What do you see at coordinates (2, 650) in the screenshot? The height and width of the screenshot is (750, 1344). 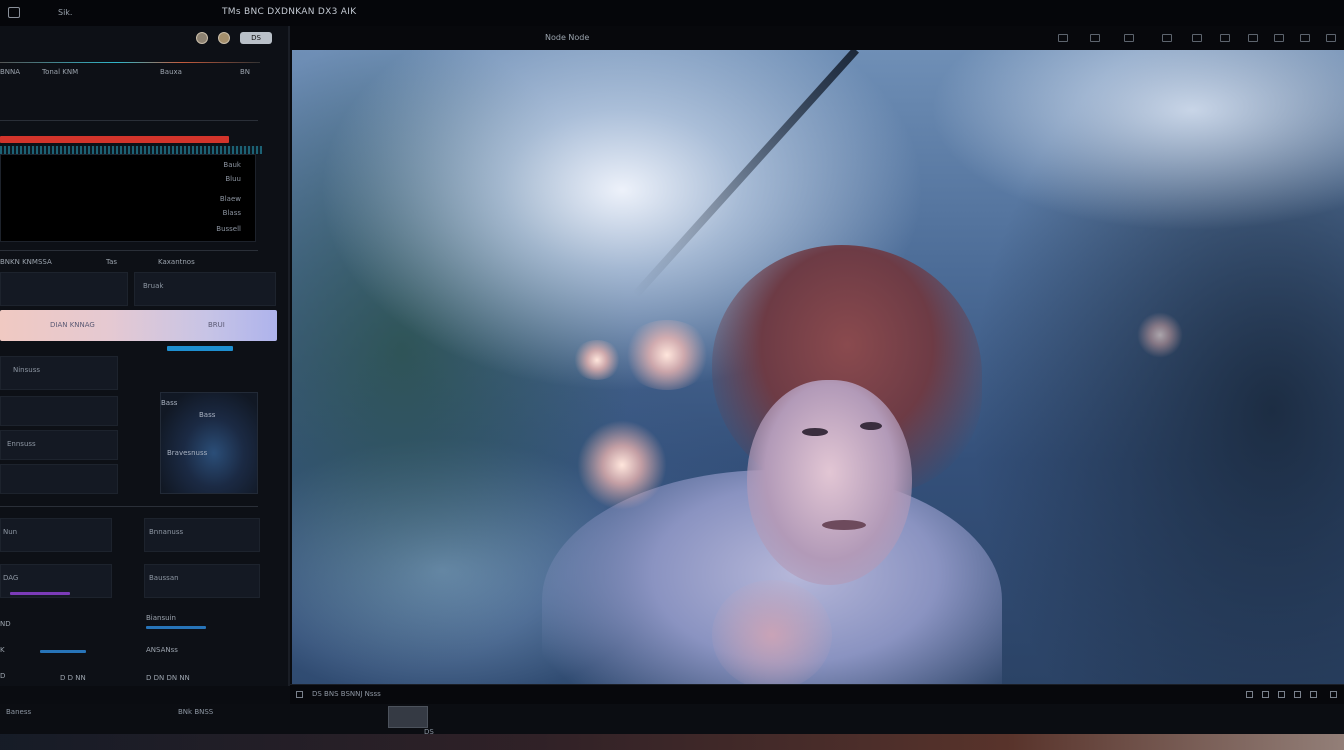 I see `row-label: K` at bounding box center [2, 650].